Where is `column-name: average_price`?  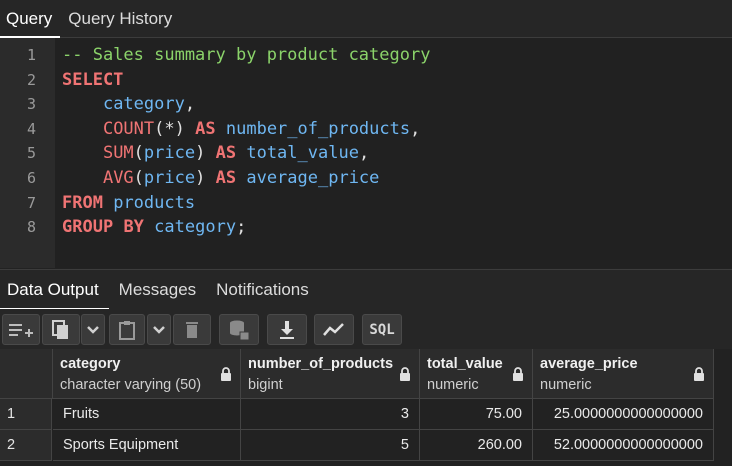
column-name: average_price is located at coordinates (589, 364).